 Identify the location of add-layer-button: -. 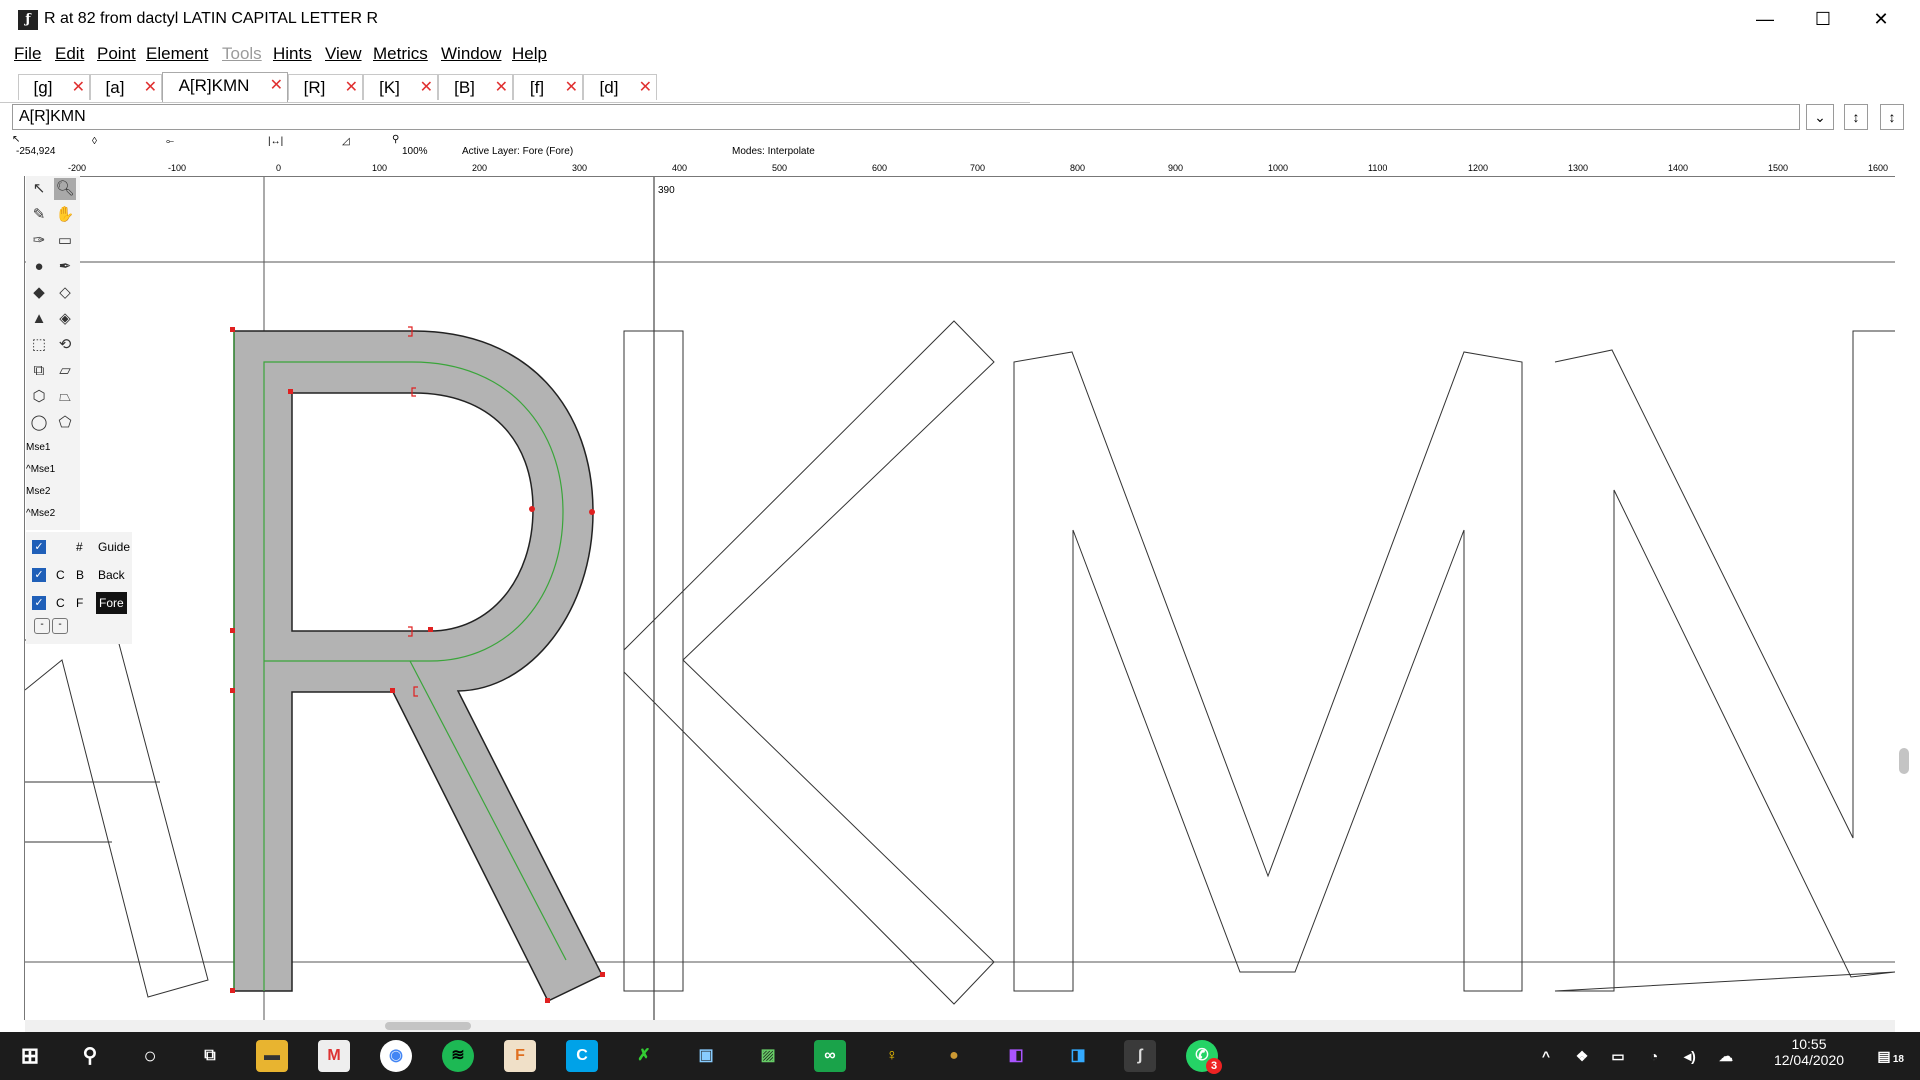
(60, 626).